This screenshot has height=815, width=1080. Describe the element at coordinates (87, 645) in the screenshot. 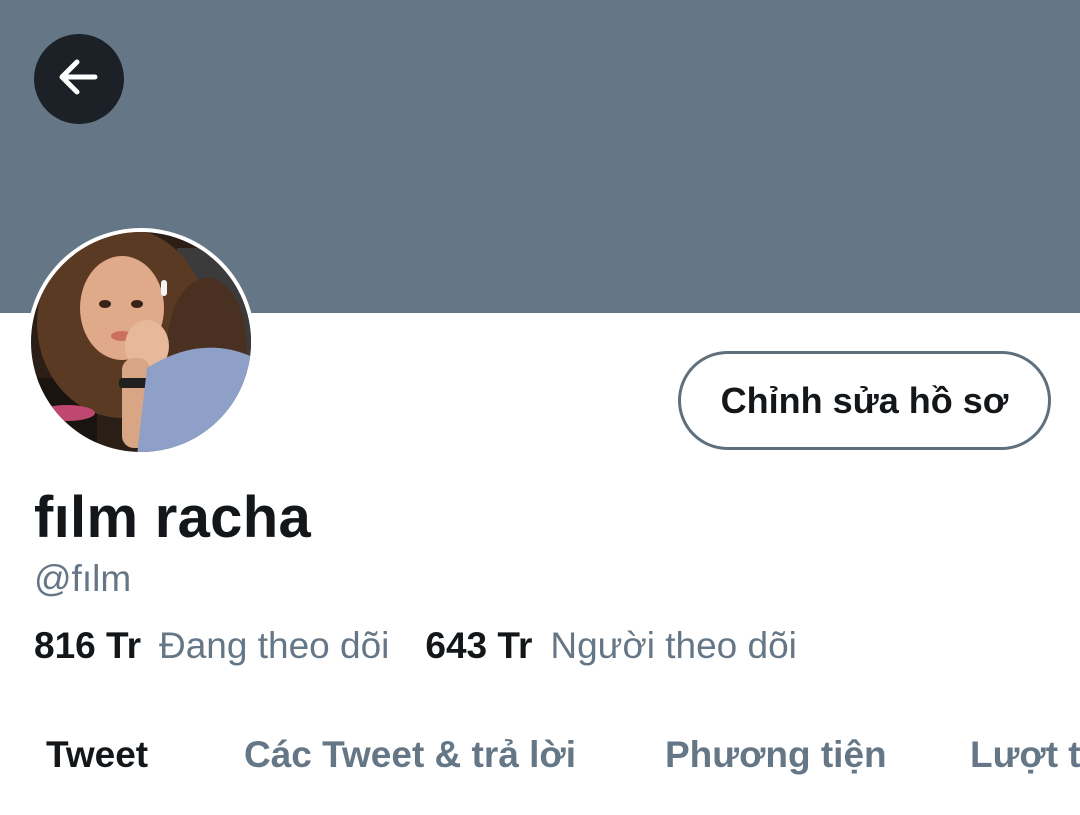

I see `following-count: 816 Tr` at that location.